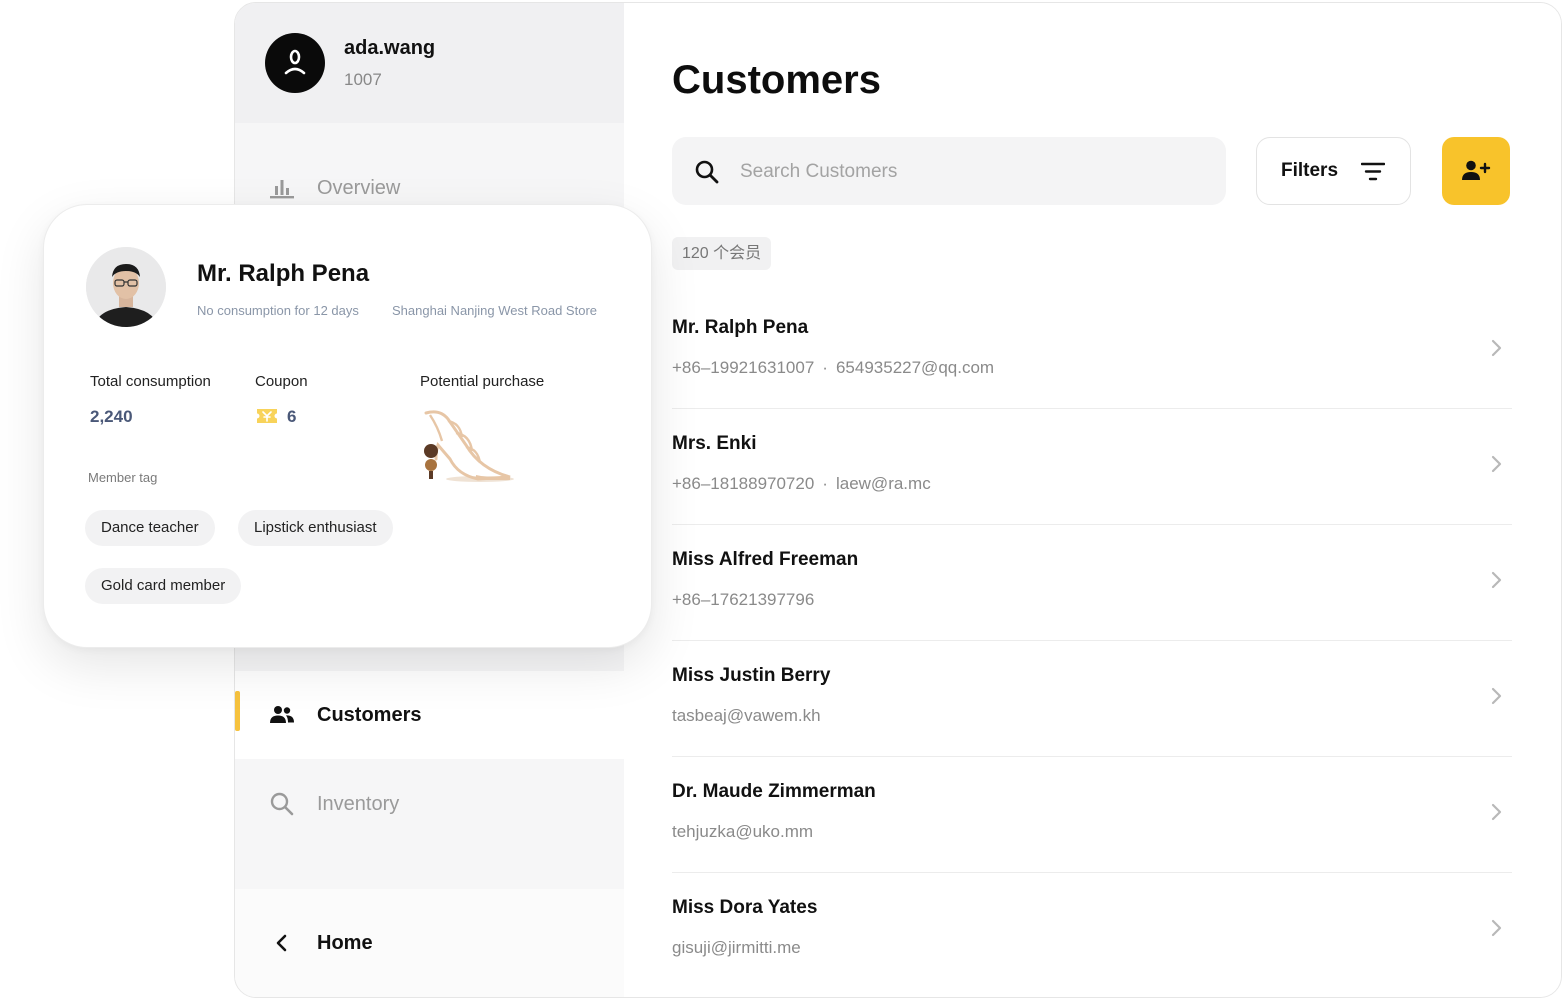 The height and width of the screenshot is (1000, 1564). What do you see at coordinates (1310, 170) in the screenshot?
I see `filters-label: Filters` at bounding box center [1310, 170].